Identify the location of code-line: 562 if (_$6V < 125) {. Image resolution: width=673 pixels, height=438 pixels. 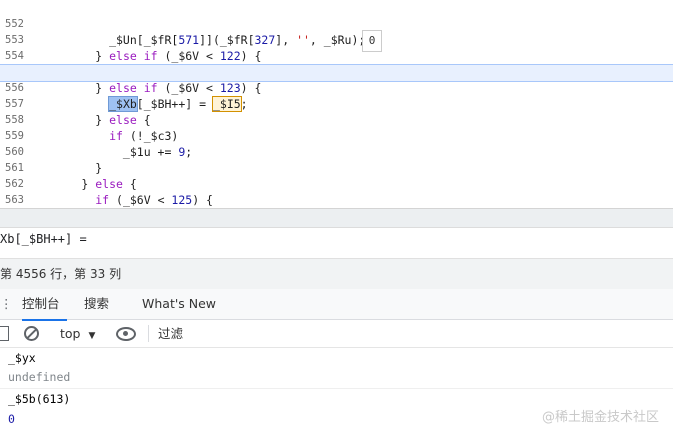
(336, 184).